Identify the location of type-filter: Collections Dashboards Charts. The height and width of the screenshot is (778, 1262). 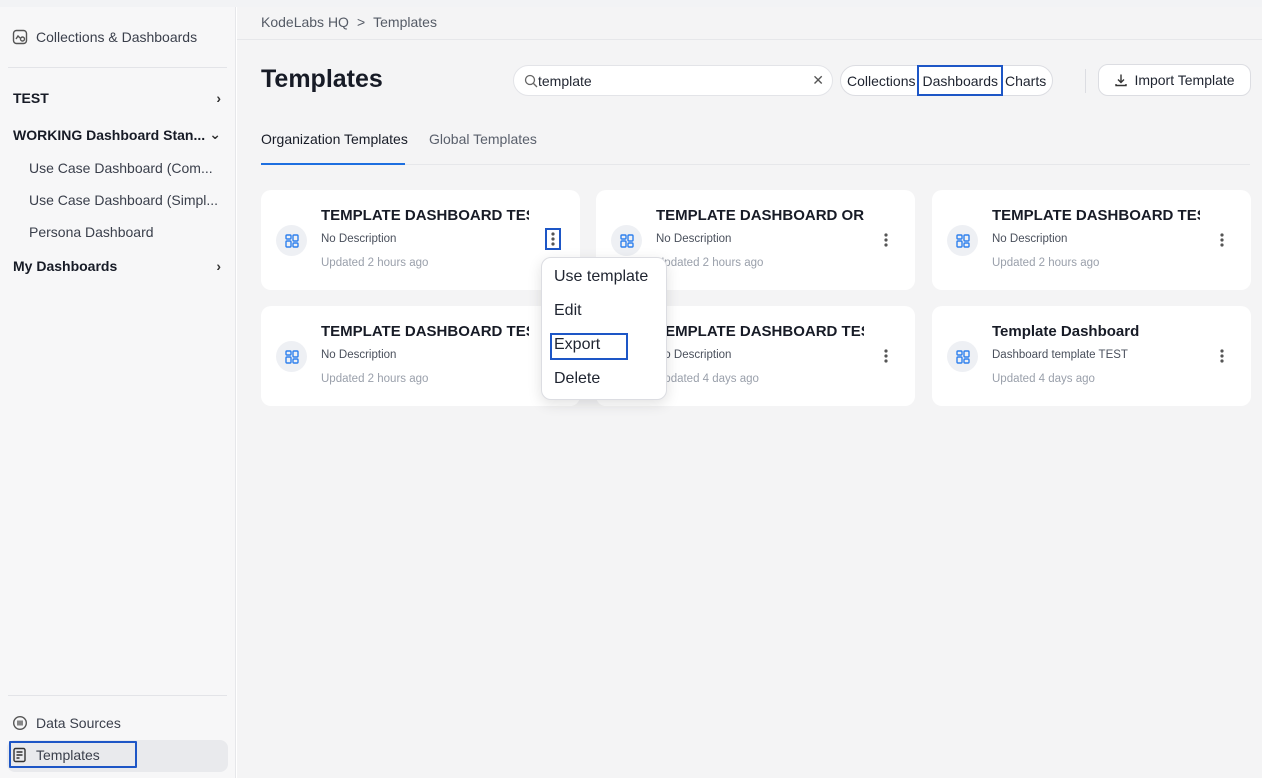
(947, 80).